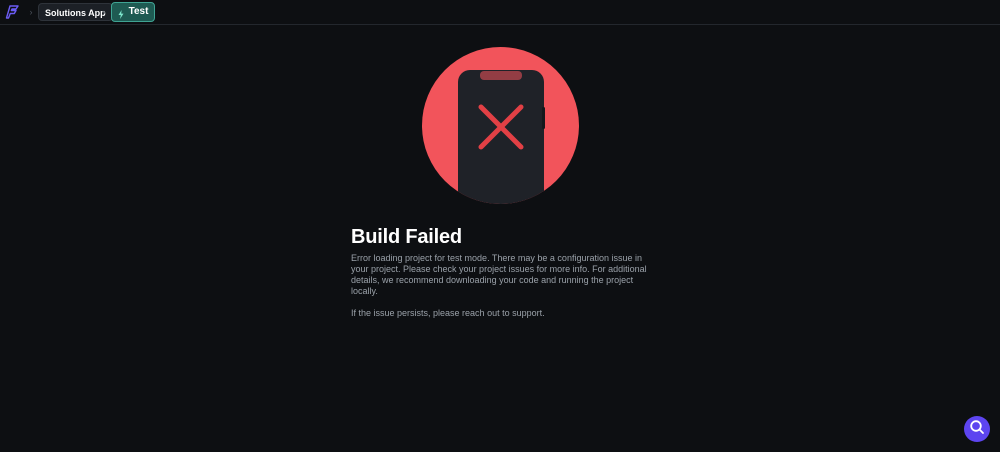 Image resolution: width=1000 pixels, height=452 pixels. What do you see at coordinates (500, 12) in the screenshot?
I see `top-bar: › Solutions App › Test` at bounding box center [500, 12].